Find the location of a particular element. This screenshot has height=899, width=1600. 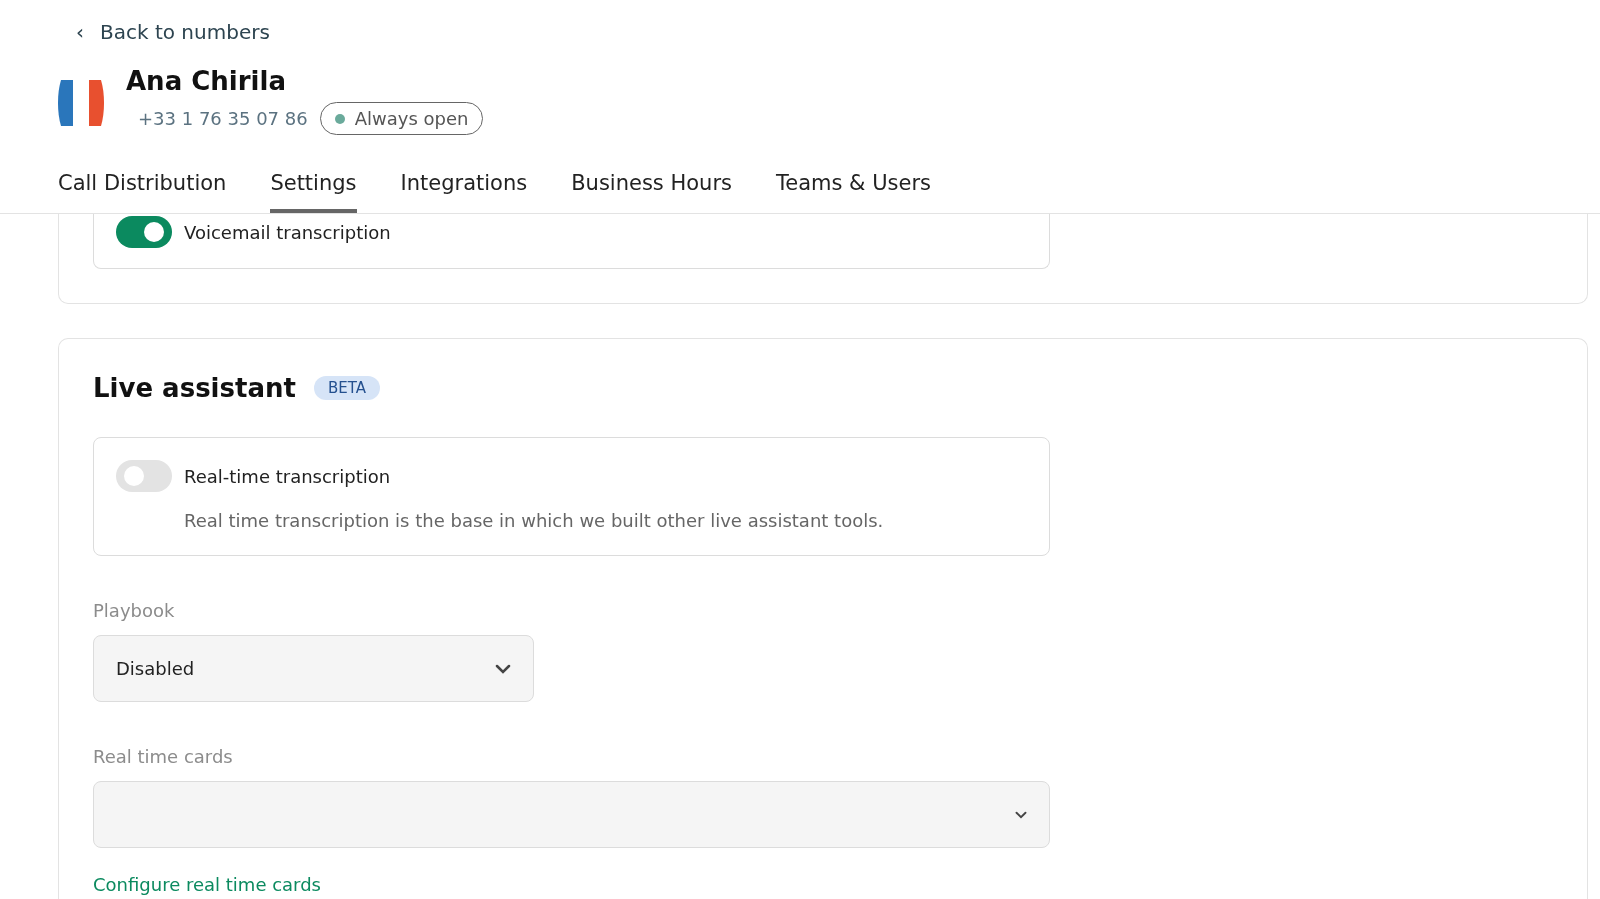

tab: Teams & Users is located at coordinates (853, 192).